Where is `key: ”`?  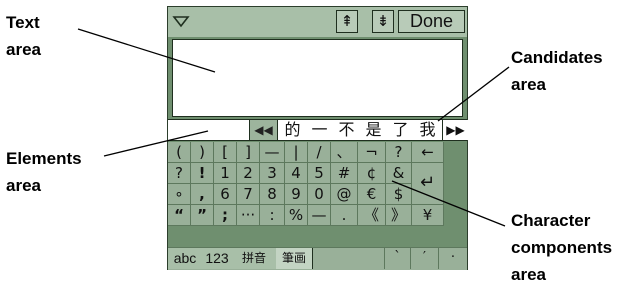 key: ” is located at coordinates (202, 215).